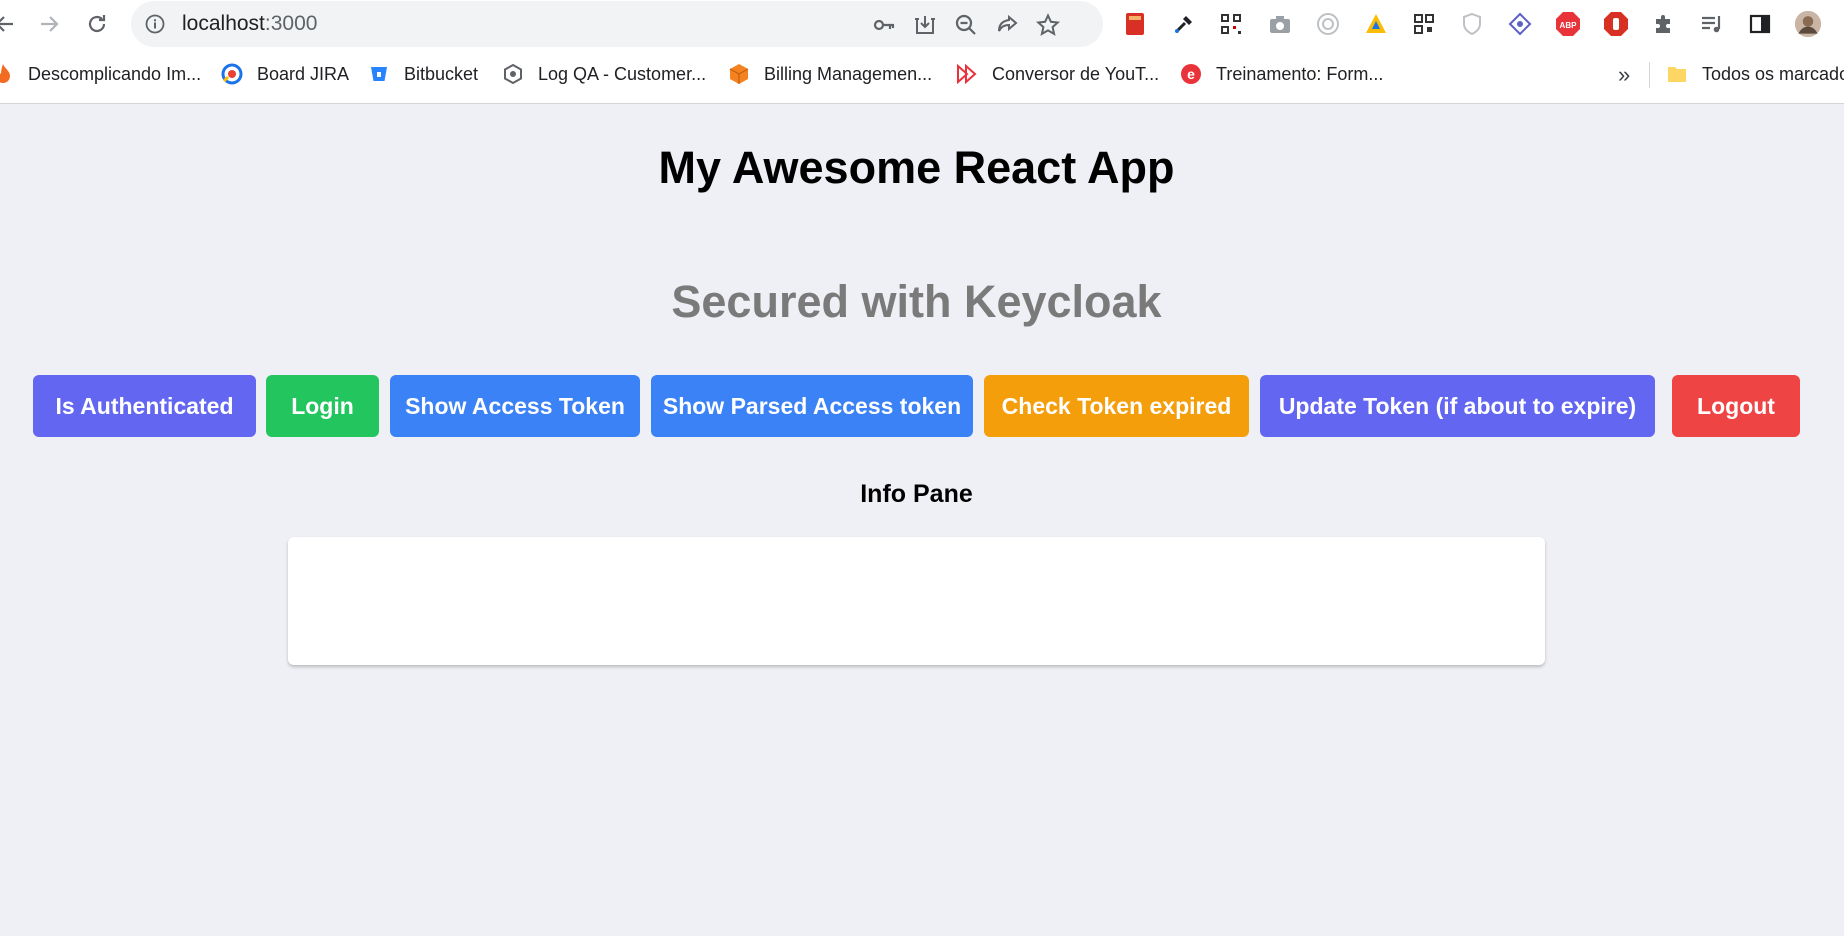 The width and height of the screenshot is (1844, 936). I want to click on playlist-music-icon, so click(1711, 24).